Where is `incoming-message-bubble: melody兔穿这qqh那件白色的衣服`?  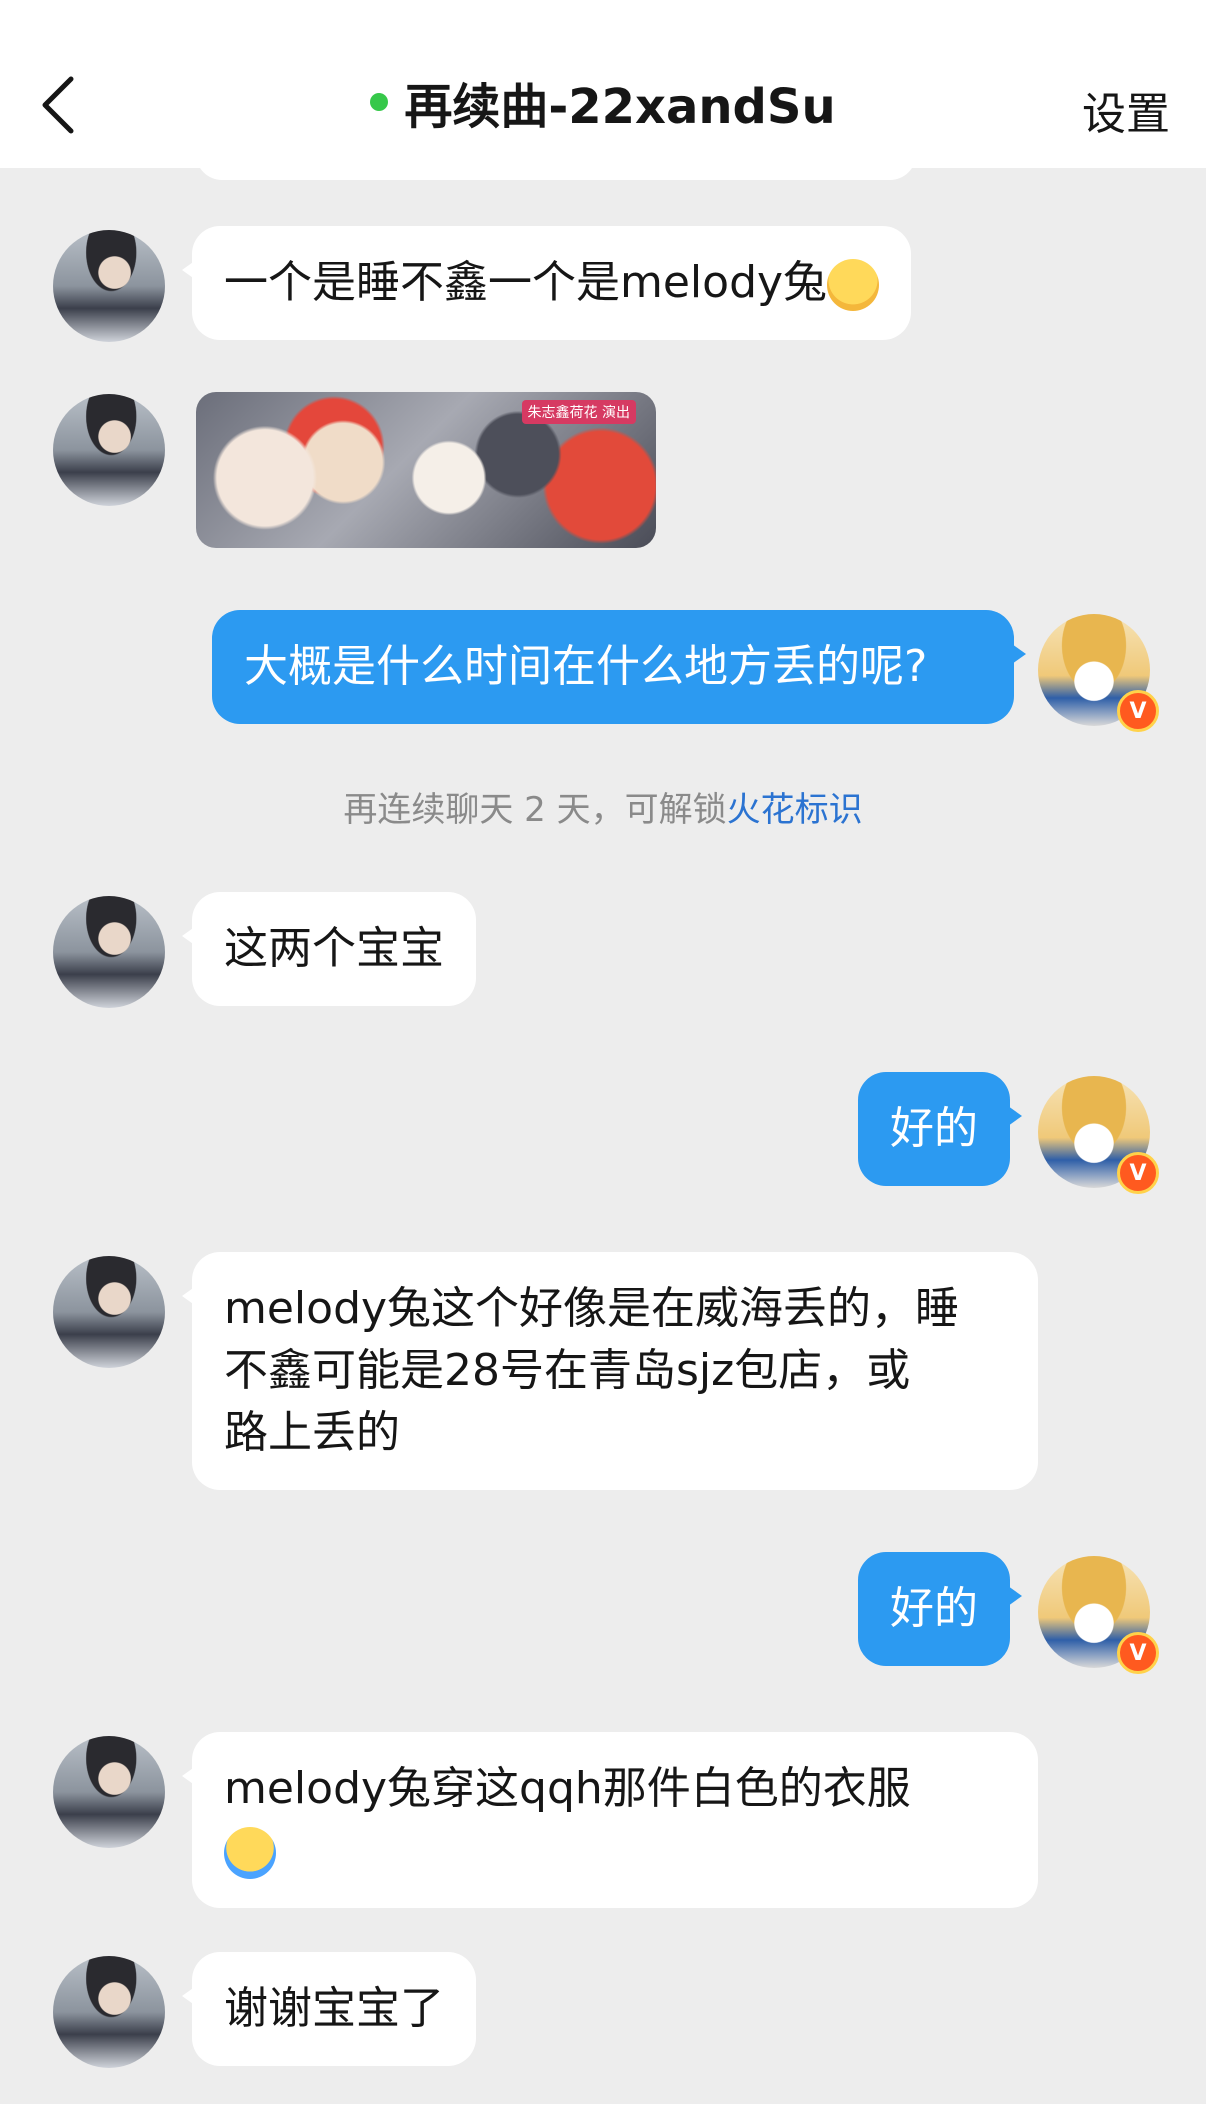 incoming-message-bubble: melody兔穿这qqh那件白色的衣服 is located at coordinates (610, 1820).